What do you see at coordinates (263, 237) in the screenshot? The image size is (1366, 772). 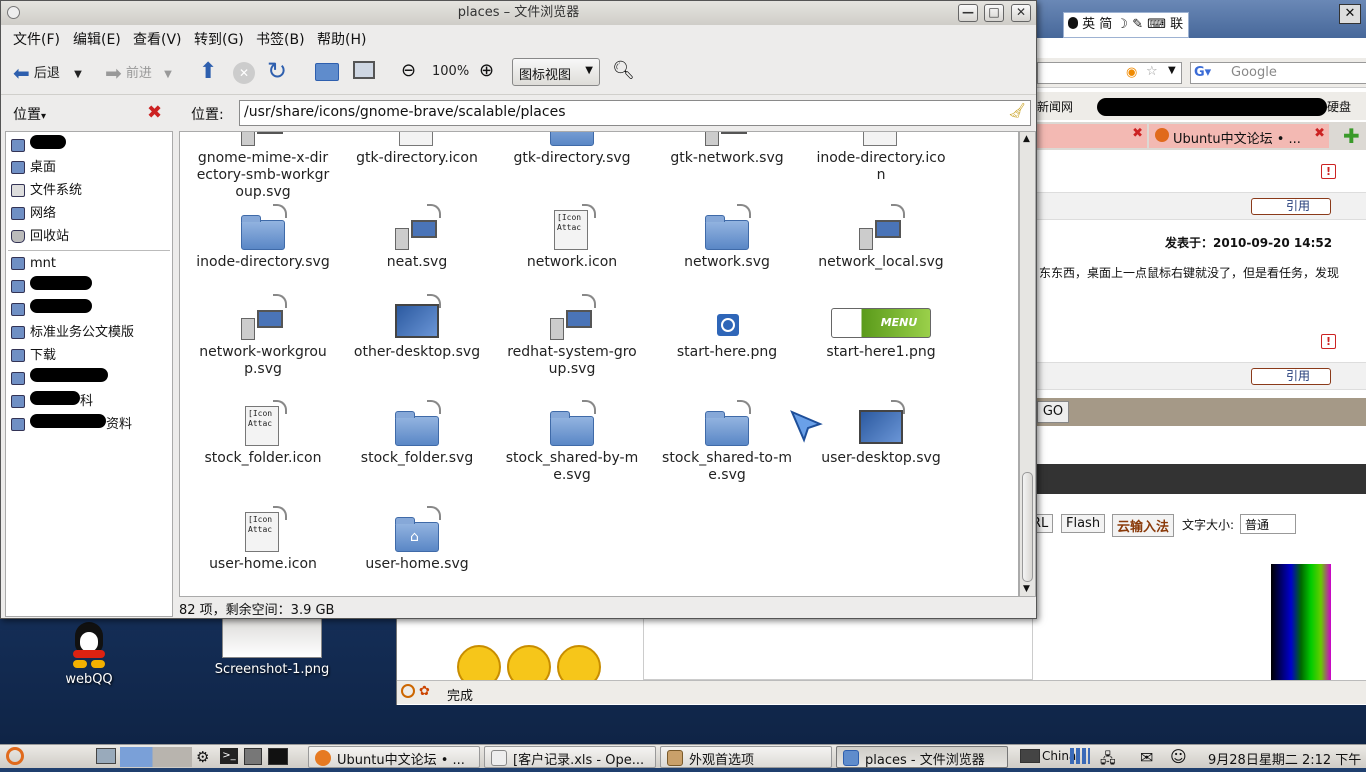 I see `file-item: inode-directory.svg` at bounding box center [263, 237].